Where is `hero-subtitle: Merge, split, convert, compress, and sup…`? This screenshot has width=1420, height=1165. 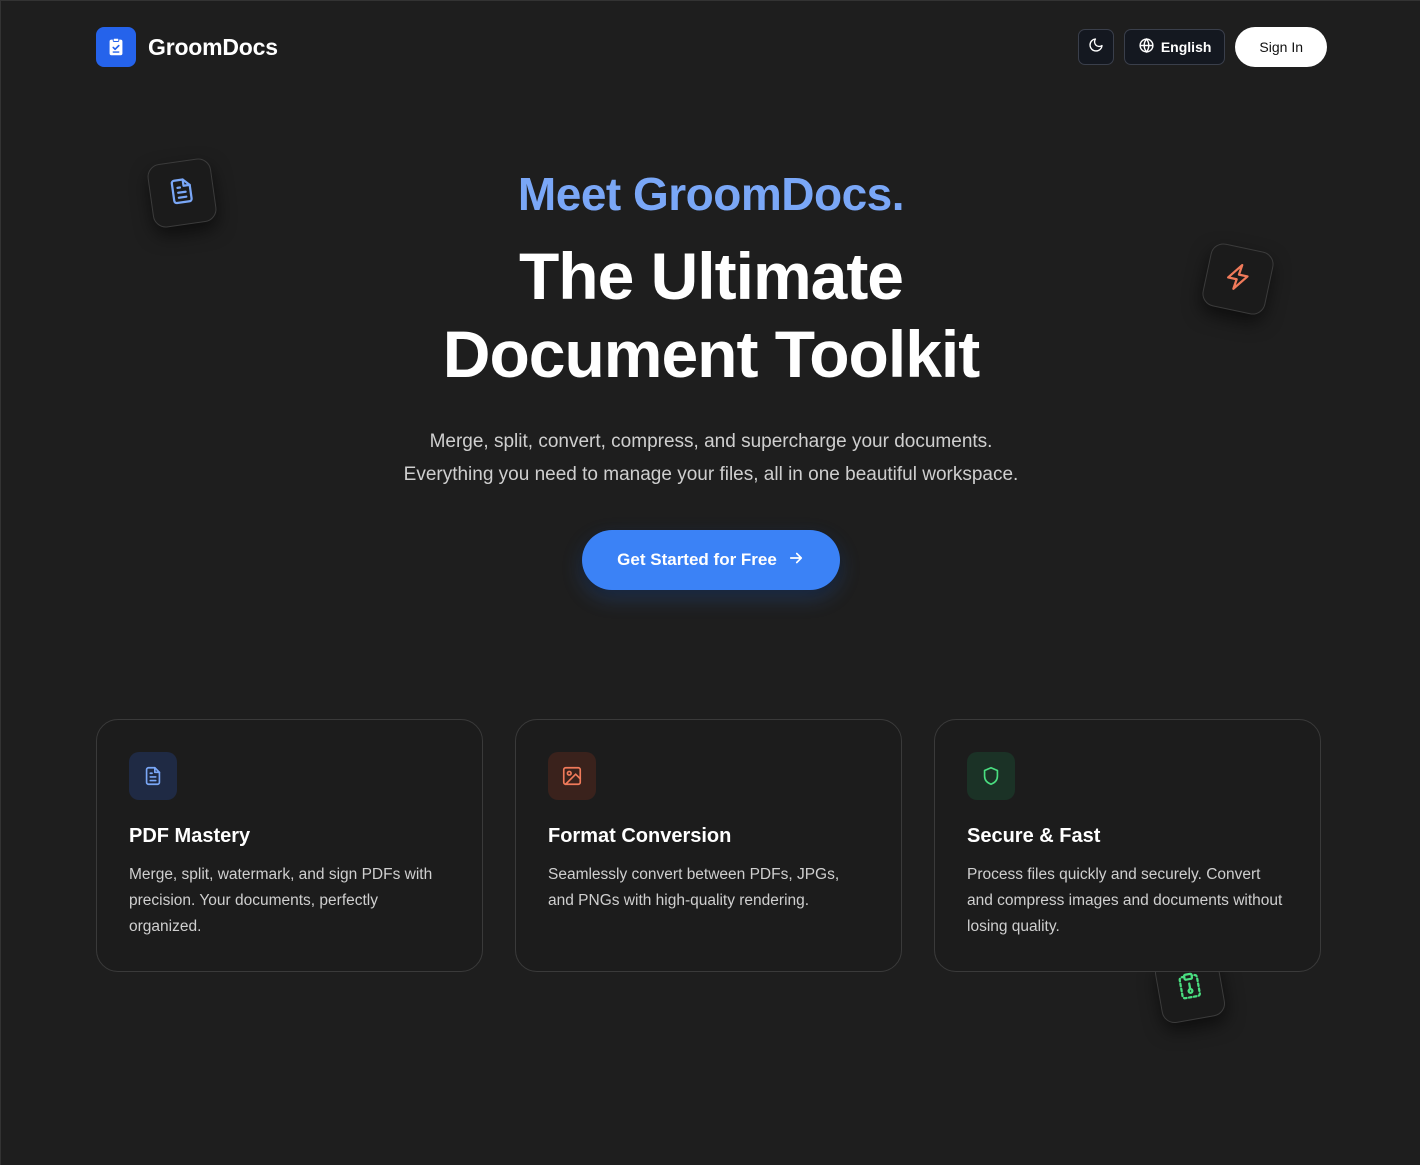 hero-subtitle: Merge, split, convert, compress, and sup… is located at coordinates (710, 458).